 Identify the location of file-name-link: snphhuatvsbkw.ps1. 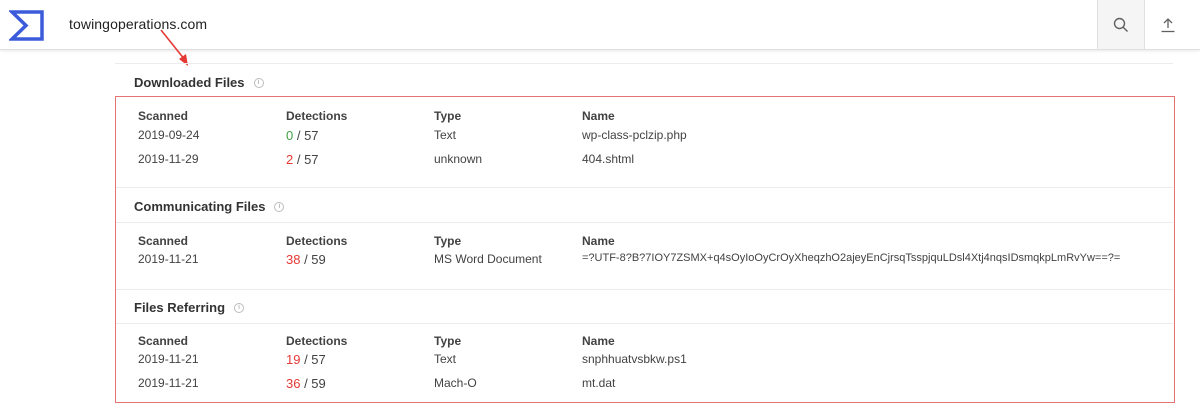
(634, 359).